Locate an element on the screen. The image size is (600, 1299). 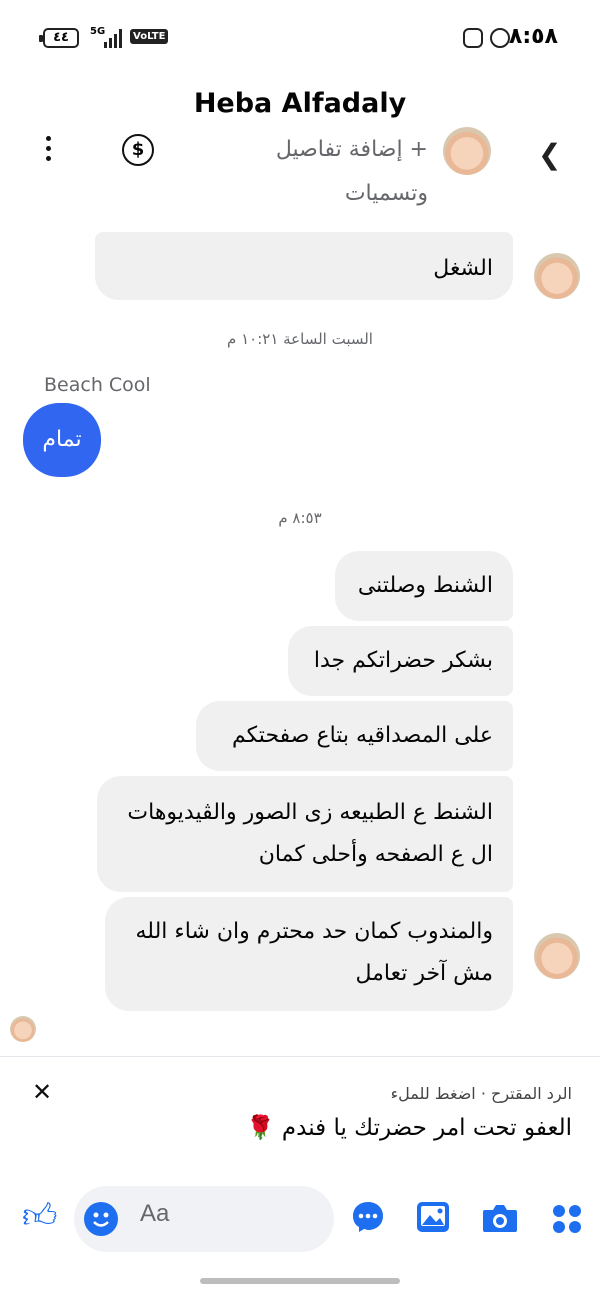
apps-grid-icon is located at coordinates (567, 1221).